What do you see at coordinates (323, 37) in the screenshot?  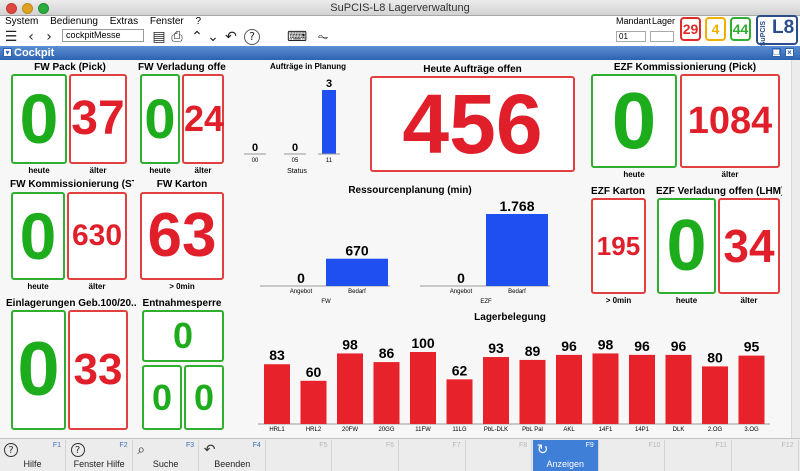 I see `pulse-icon: ⏦` at bounding box center [323, 37].